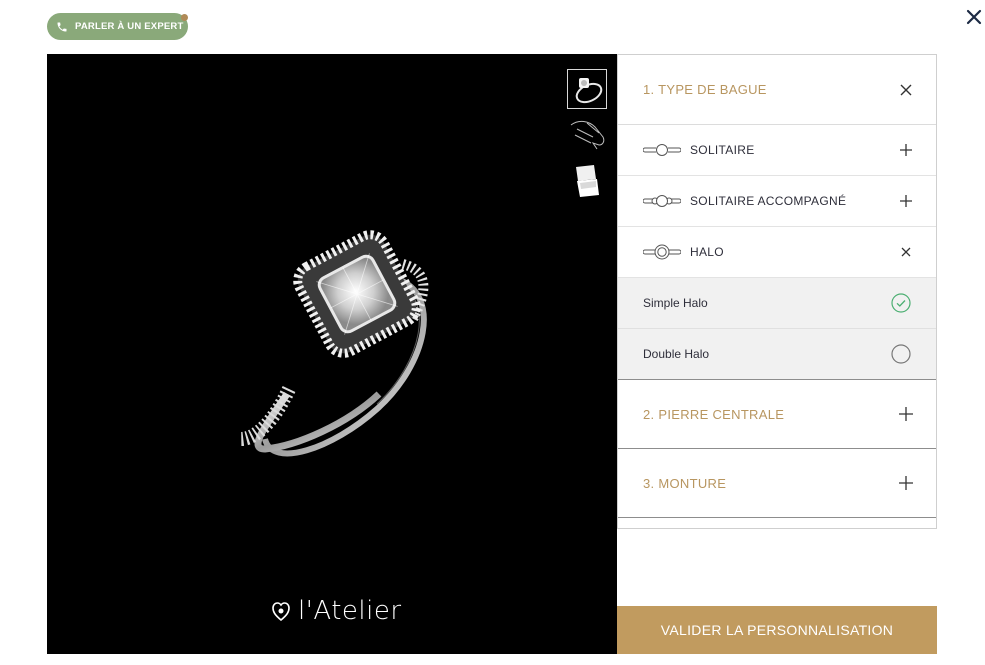  What do you see at coordinates (777, 354) in the screenshot?
I see `halo-option-double: Double Halo` at bounding box center [777, 354].